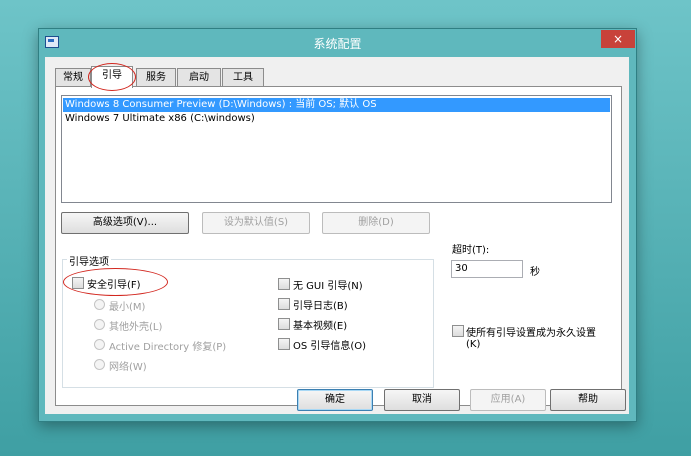 The image size is (691, 456). Describe the element at coordinates (127, 307) in the screenshot. I see `minimal-label: 最小(M)` at that location.